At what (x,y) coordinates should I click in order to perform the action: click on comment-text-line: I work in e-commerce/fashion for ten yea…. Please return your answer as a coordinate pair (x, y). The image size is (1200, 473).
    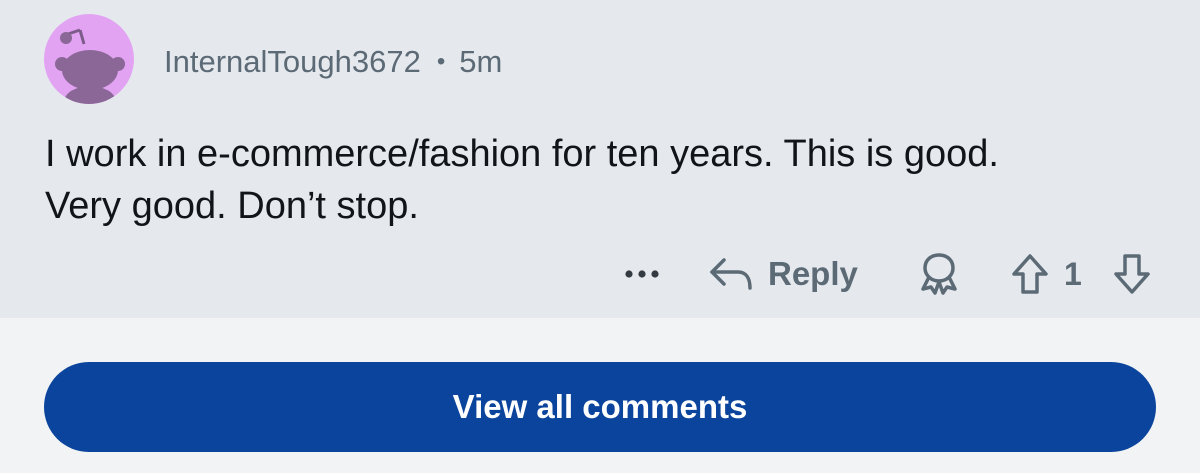
    Looking at the image, I should click on (522, 154).